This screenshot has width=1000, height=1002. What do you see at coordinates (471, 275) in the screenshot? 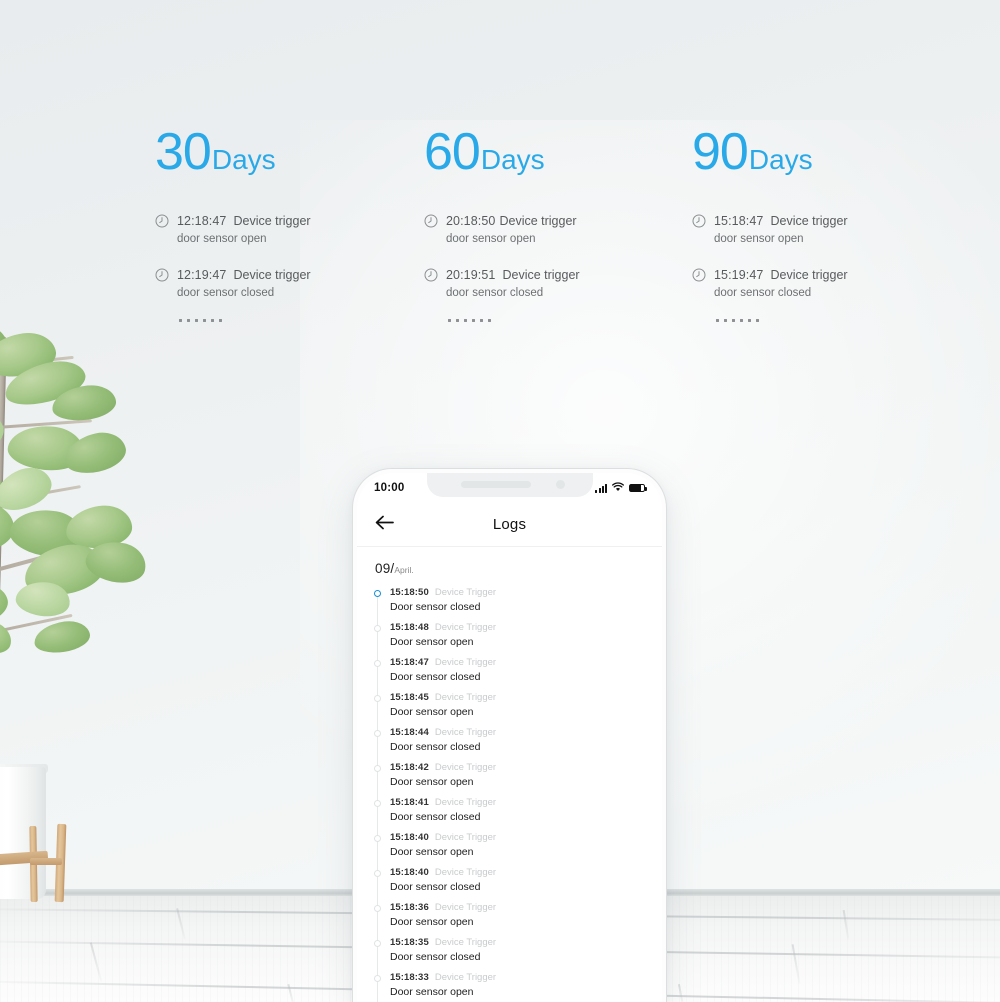
I see `retention-event-time: 20:19:51` at bounding box center [471, 275].